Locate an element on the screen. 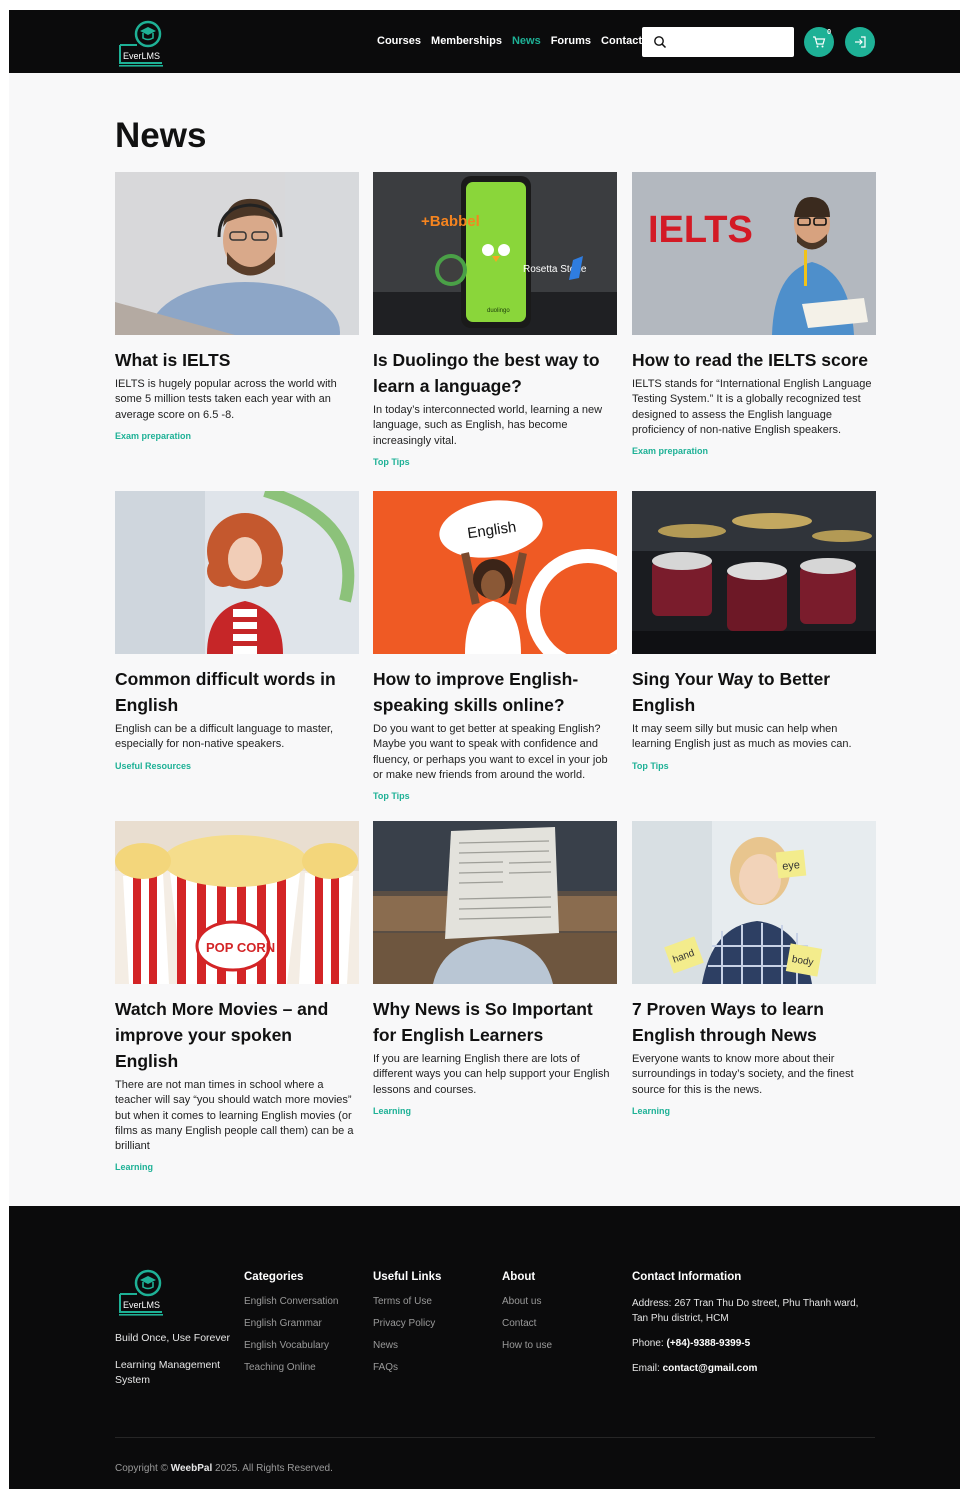 The image size is (969, 1489). footer-link: FAQs is located at coordinates (407, 1367).